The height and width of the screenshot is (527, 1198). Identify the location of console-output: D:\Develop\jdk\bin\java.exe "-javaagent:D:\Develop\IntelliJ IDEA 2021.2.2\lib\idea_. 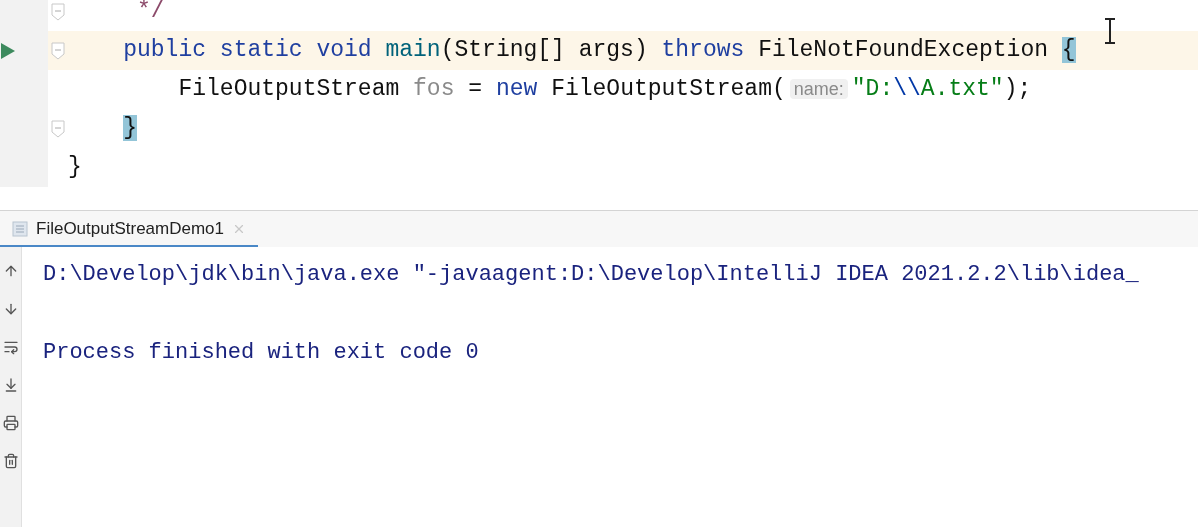
(591, 275).